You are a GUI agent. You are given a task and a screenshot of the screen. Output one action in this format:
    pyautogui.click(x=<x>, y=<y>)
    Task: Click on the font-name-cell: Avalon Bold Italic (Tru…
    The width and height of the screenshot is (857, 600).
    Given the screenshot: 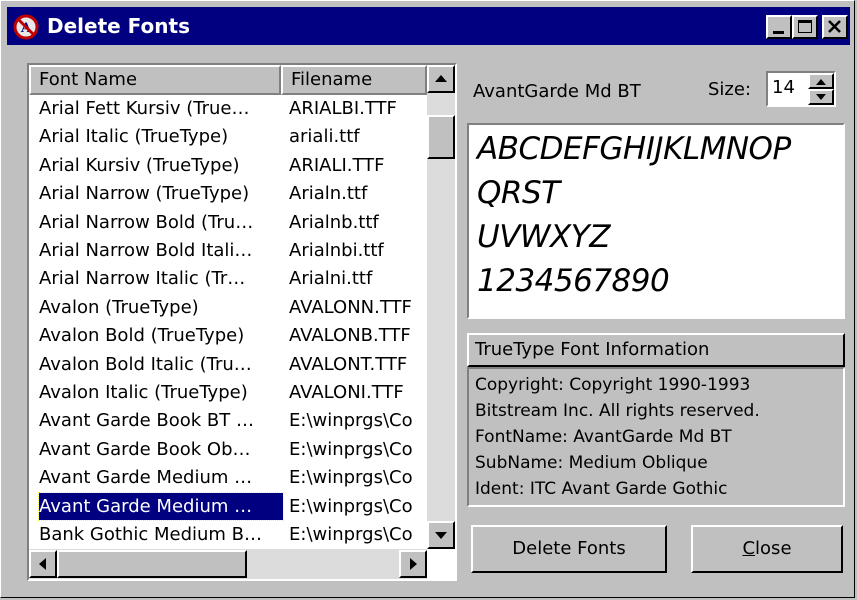 What is the action you would take?
    pyautogui.click(x=145, y=364)
    